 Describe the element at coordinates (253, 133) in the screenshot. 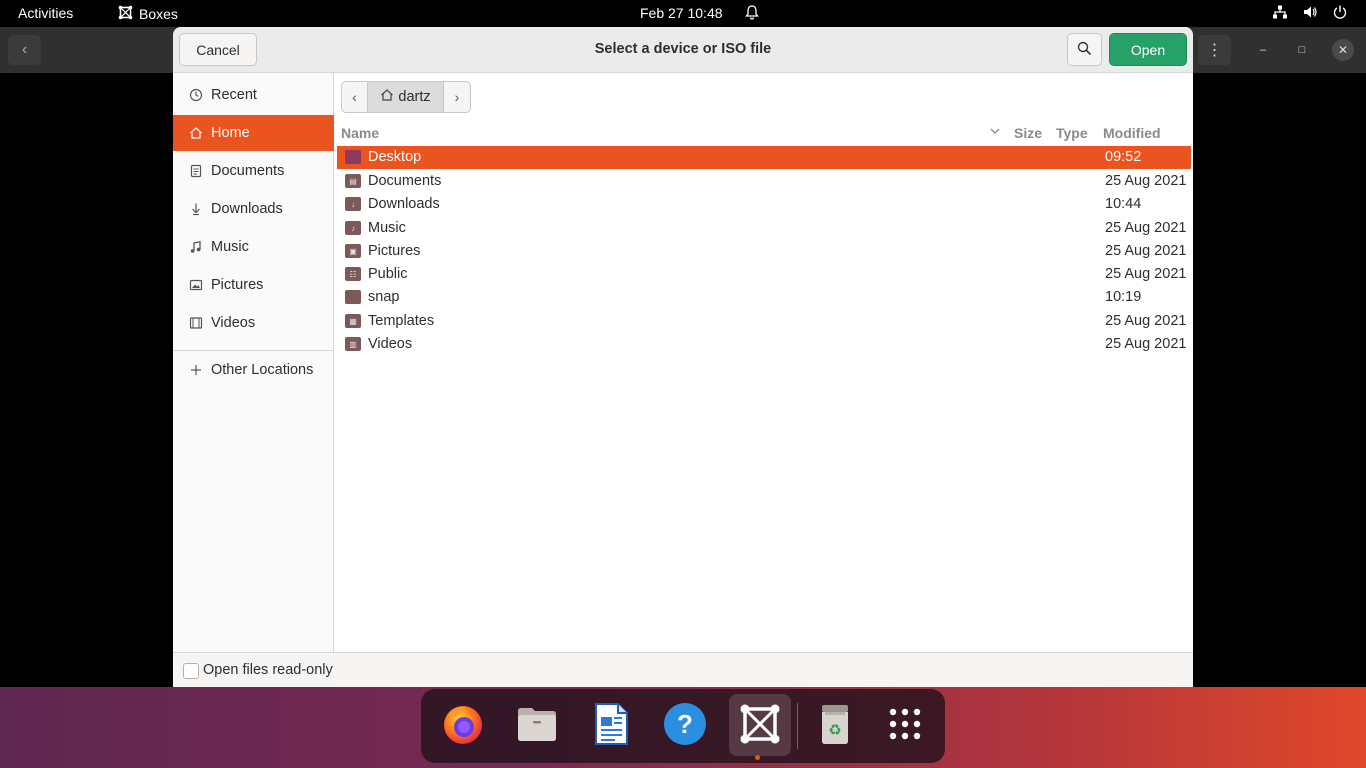

I see `sidebar-item-home: Home` at that location.